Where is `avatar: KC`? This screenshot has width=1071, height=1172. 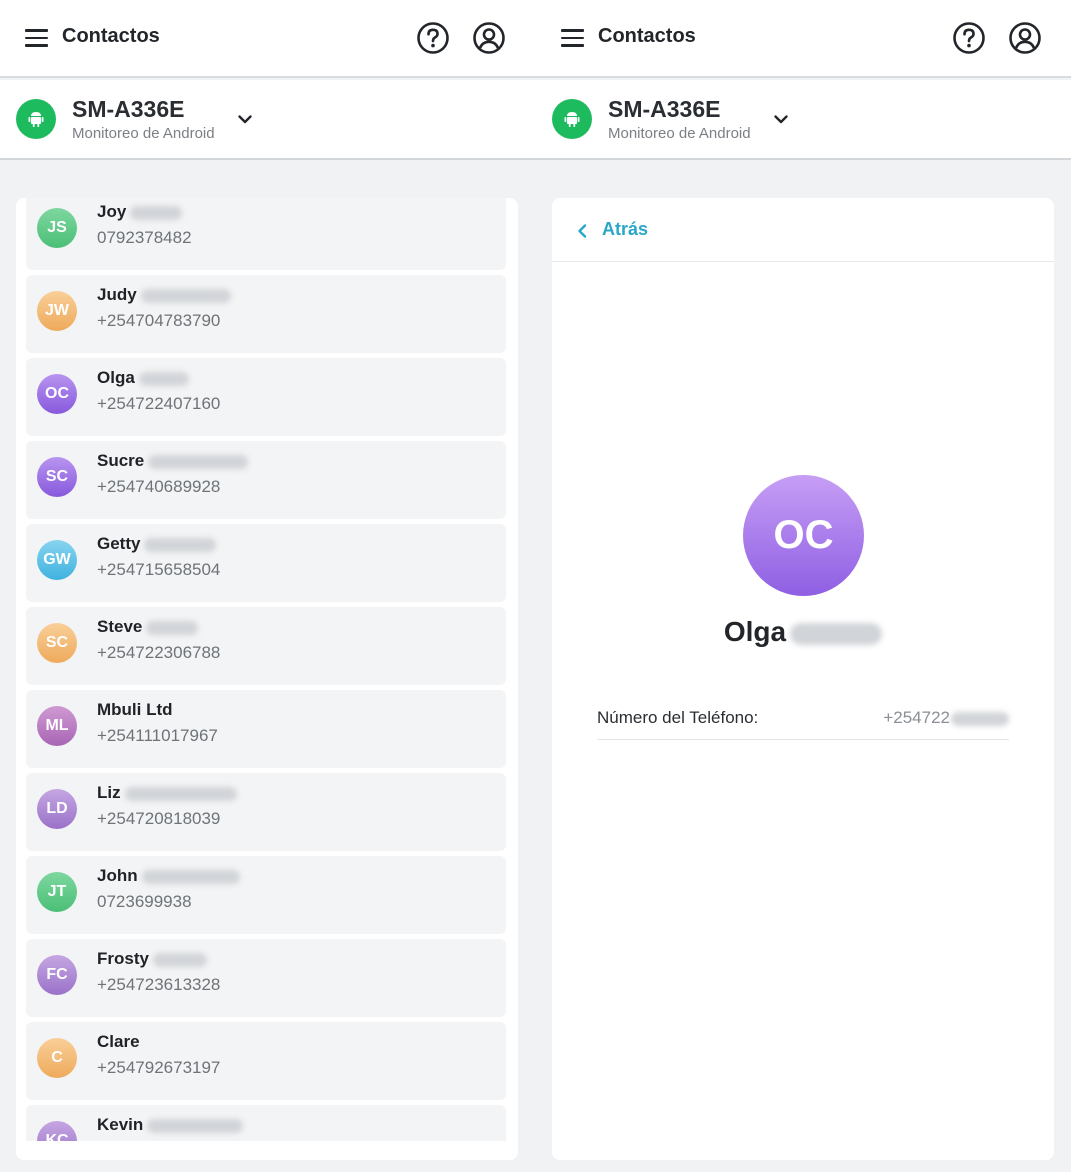 avatar: KC is located at coordinates (57, 1131).